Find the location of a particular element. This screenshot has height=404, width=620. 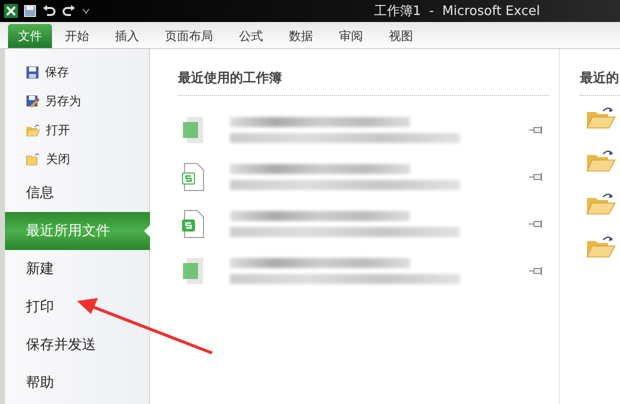

section-heading: 最近使用的工作簿 is located at coordinates (230, 78).